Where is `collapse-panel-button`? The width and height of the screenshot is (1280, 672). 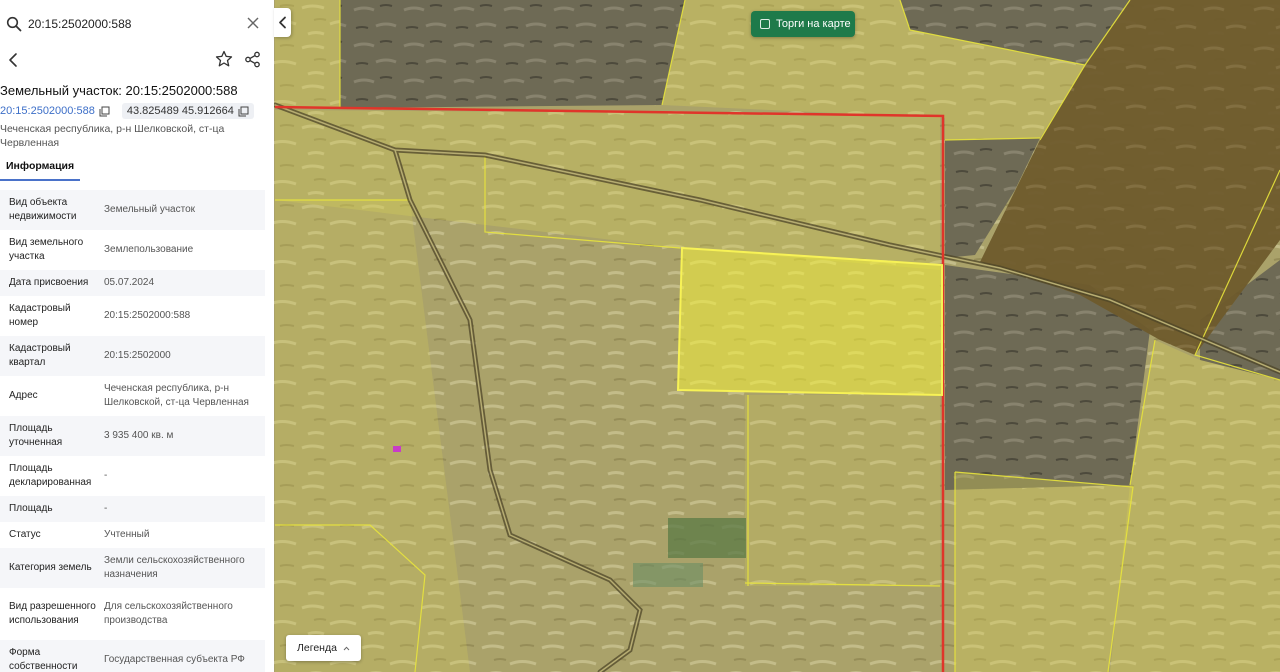
collapse-panel-button is located at coordinates (282, 22).